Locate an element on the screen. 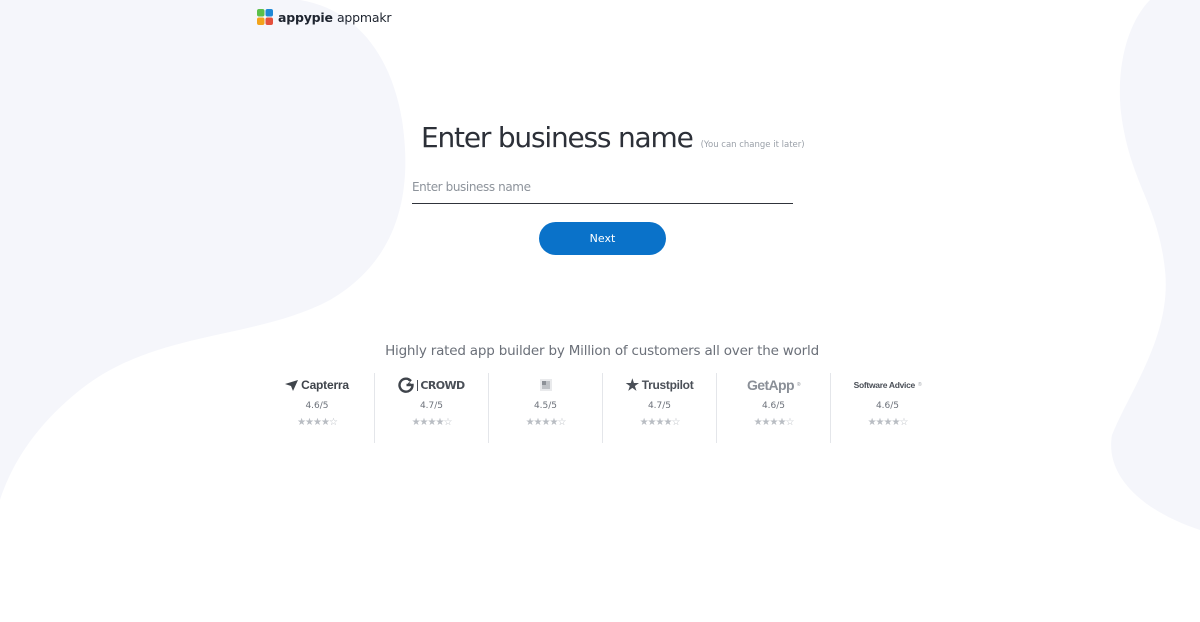  rating-third: 4.5/5 ★★★★☆ is located at coordinates (545, 408).